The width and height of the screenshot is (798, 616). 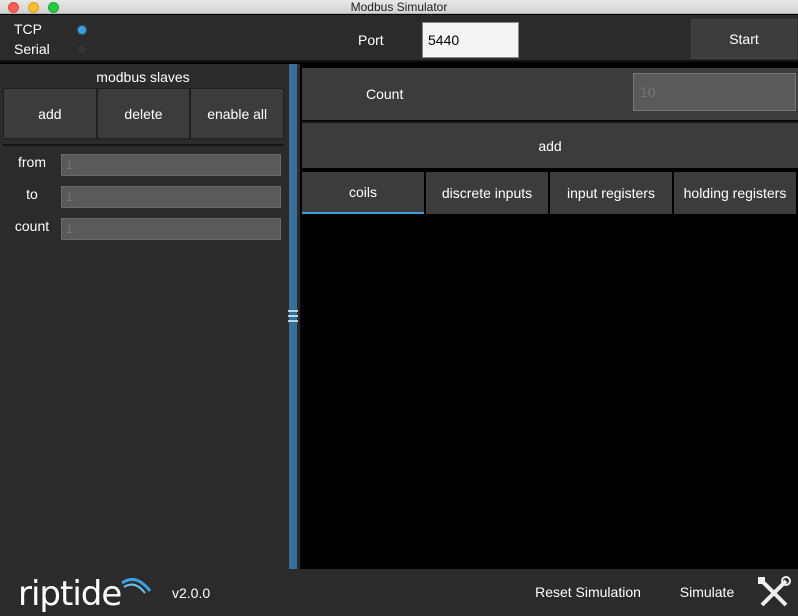 I want to click on riptide-logo: riptide, so click(x=85, y=593).